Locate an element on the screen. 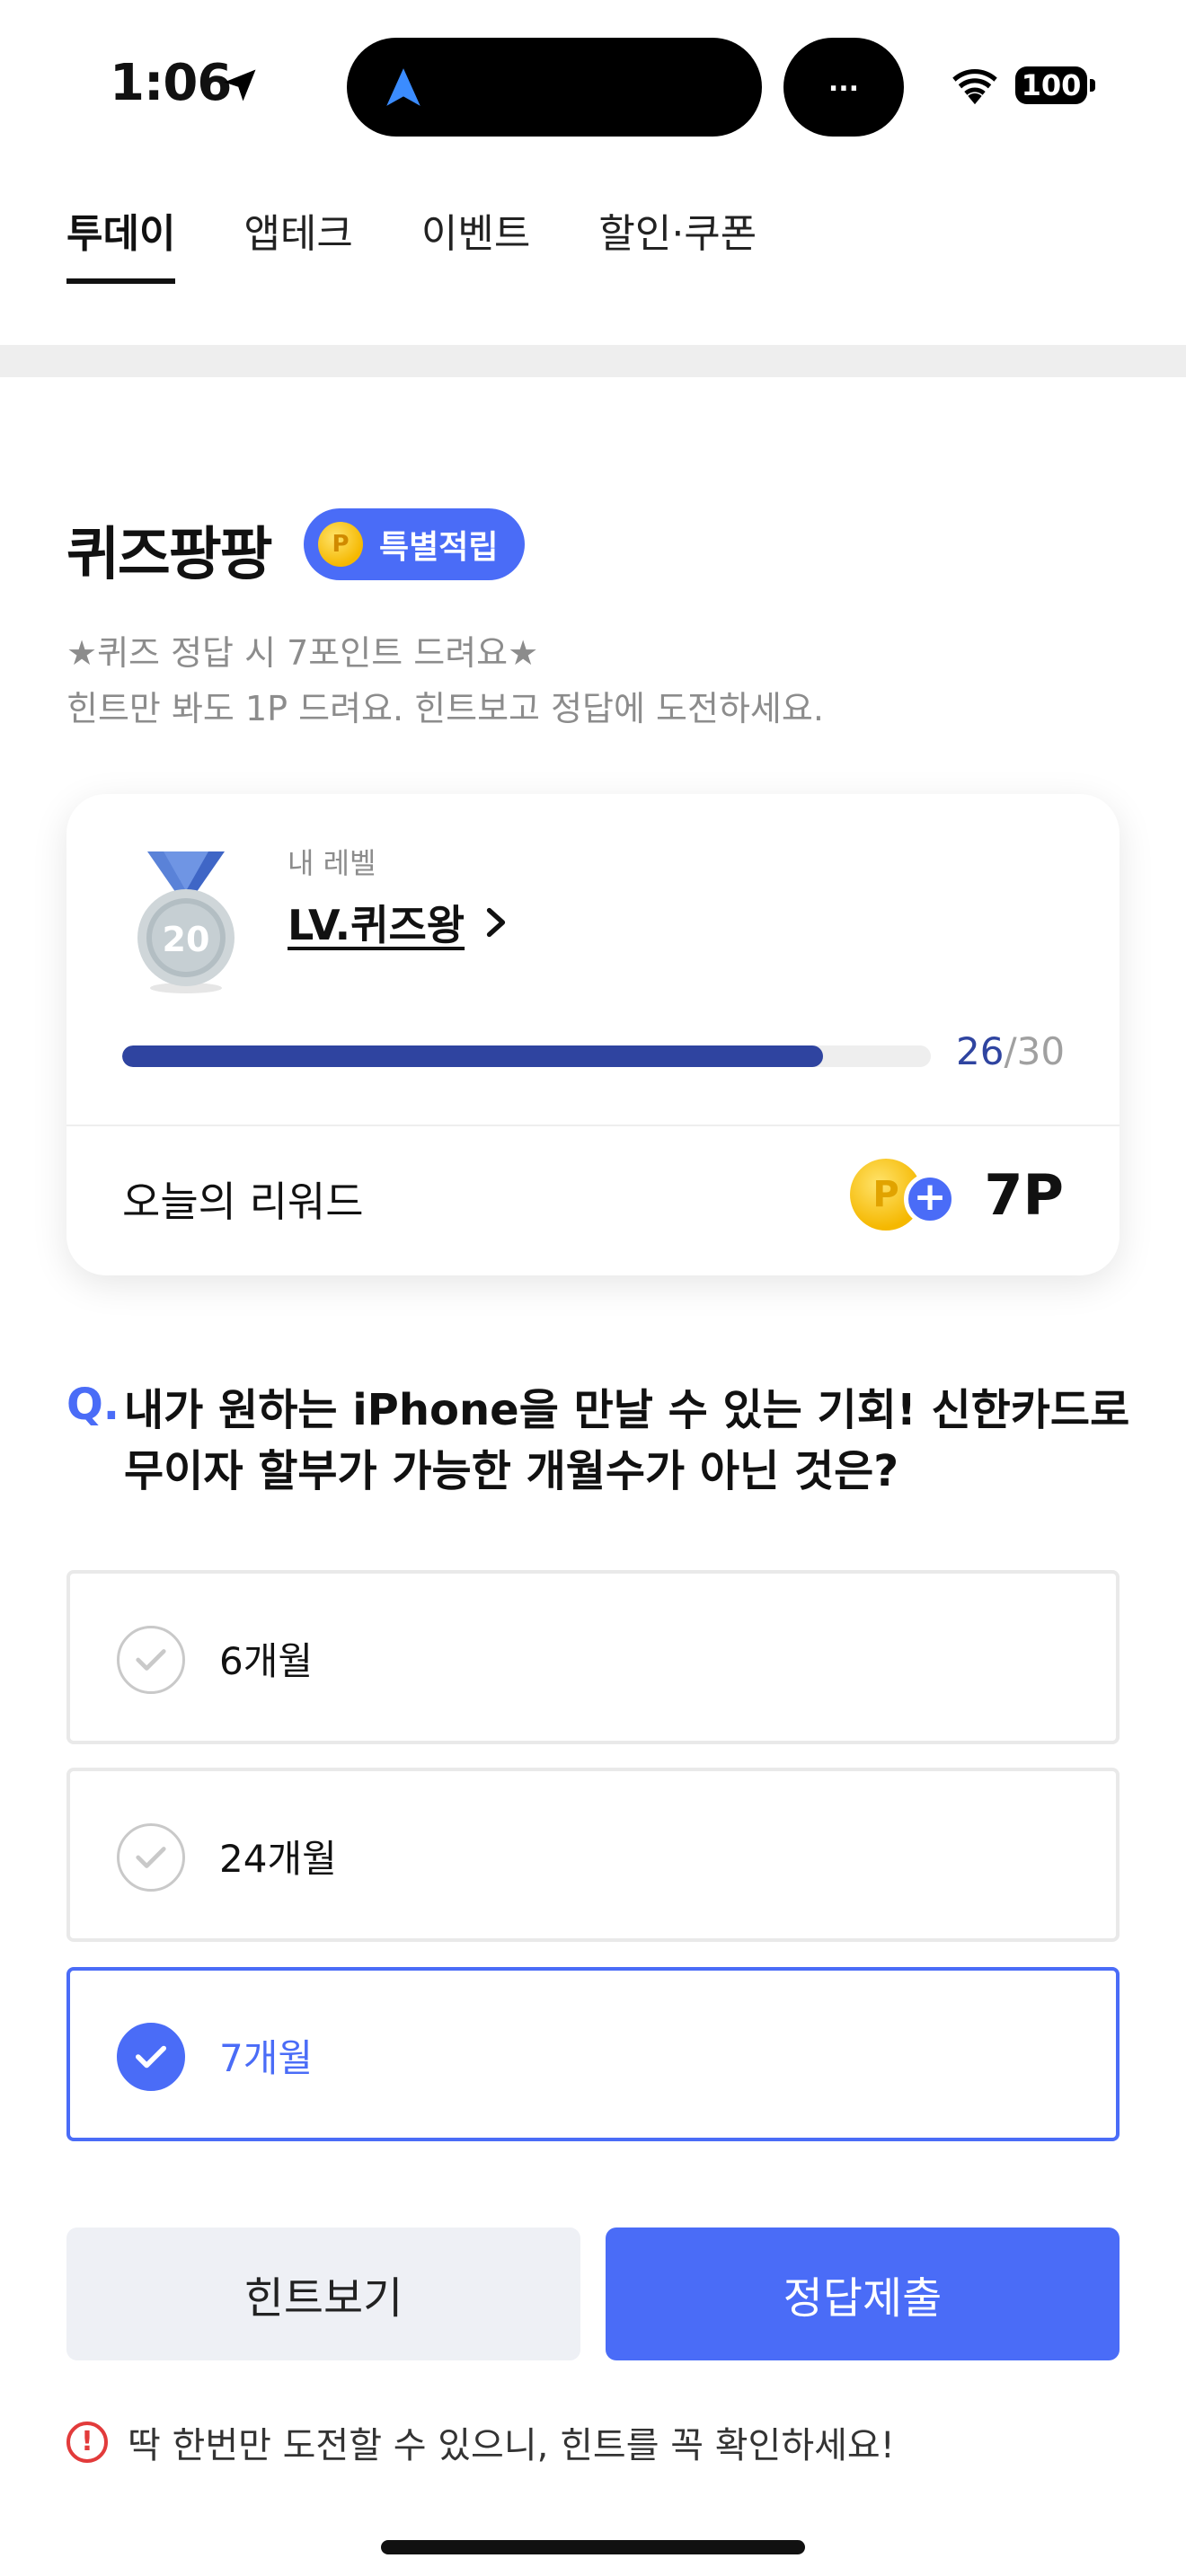 This screenshot has height=2576, width=1186. option-label: 6개월 is located at coordinates (266, 1661).